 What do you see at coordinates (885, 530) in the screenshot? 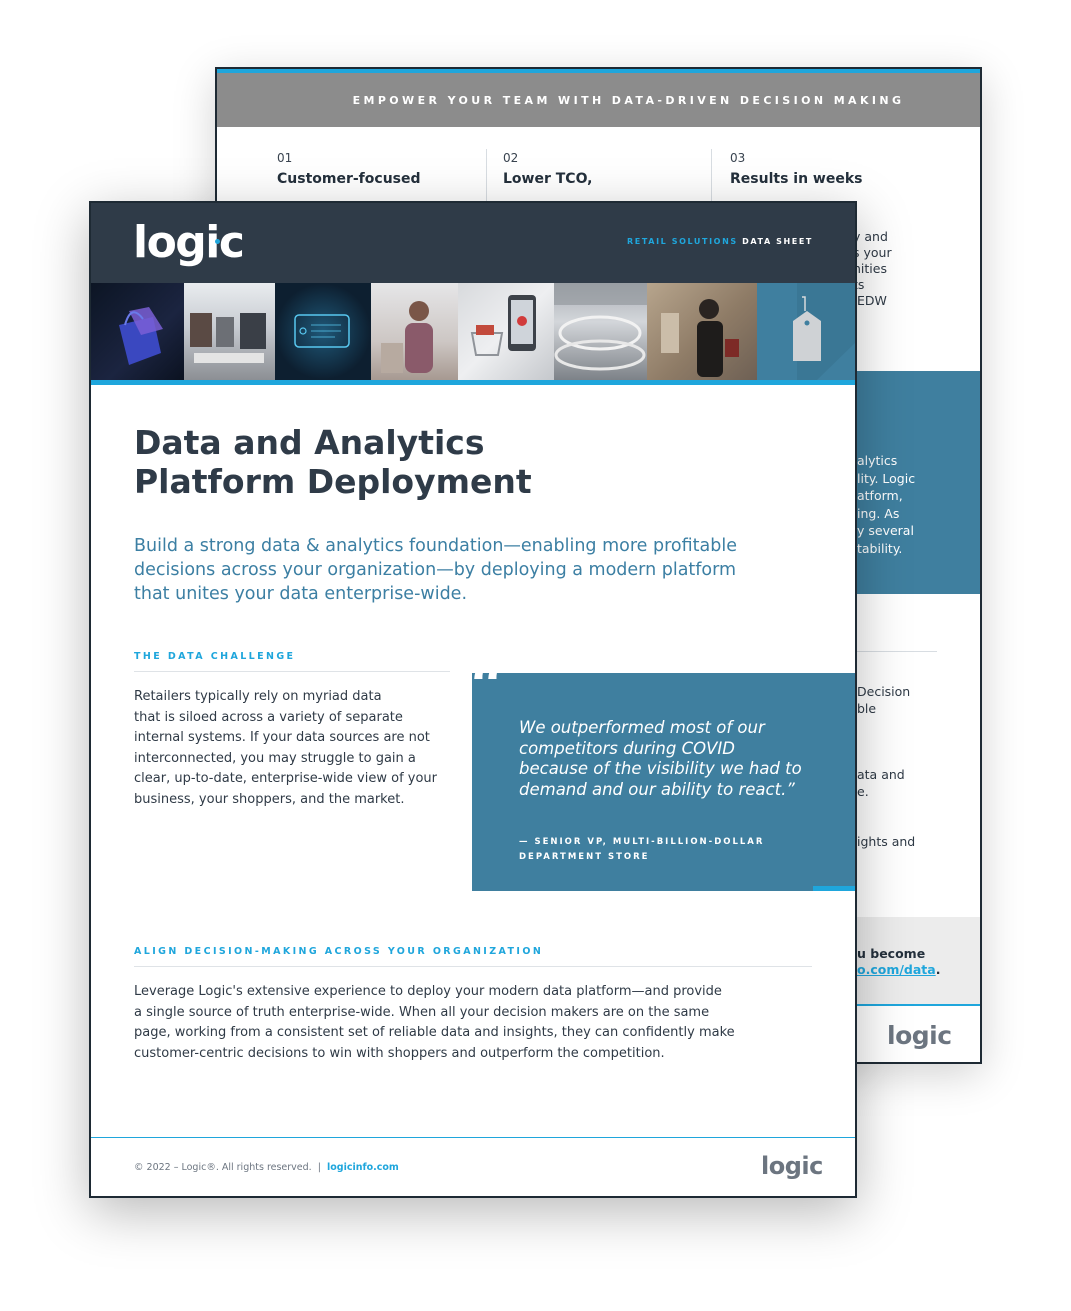
I see `back-panel-text: y several` at bounding box center [885, 530].